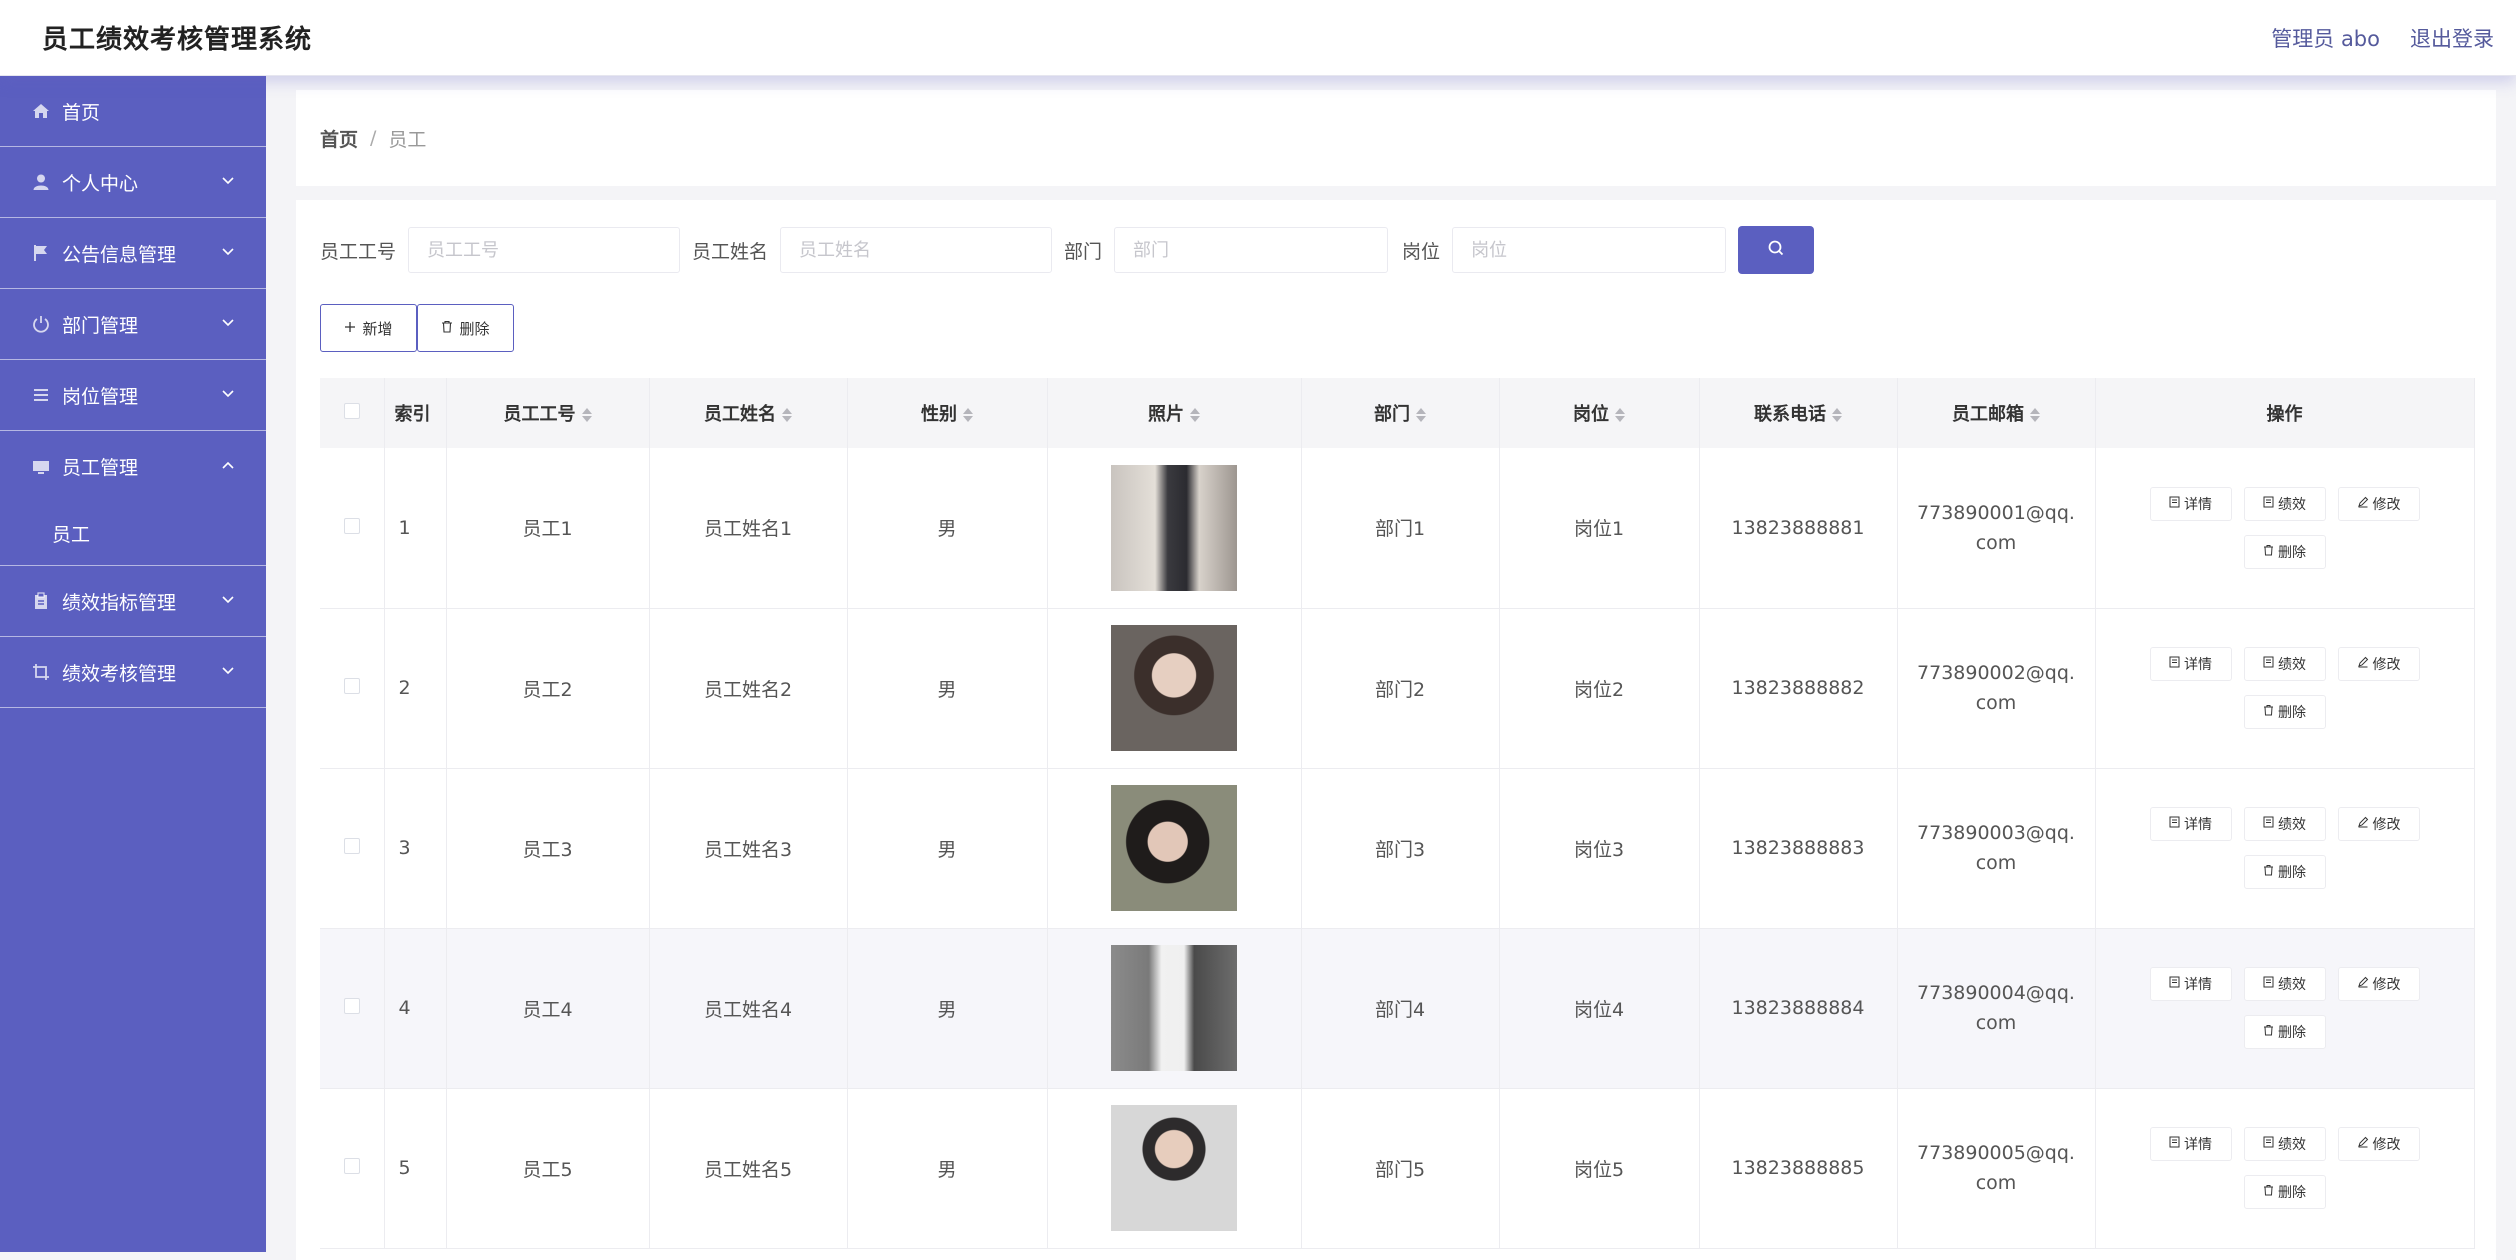 The image size is (2516, 1260). I want to click on app-title: 员工绩效考核管理系统, so click(177, 40).